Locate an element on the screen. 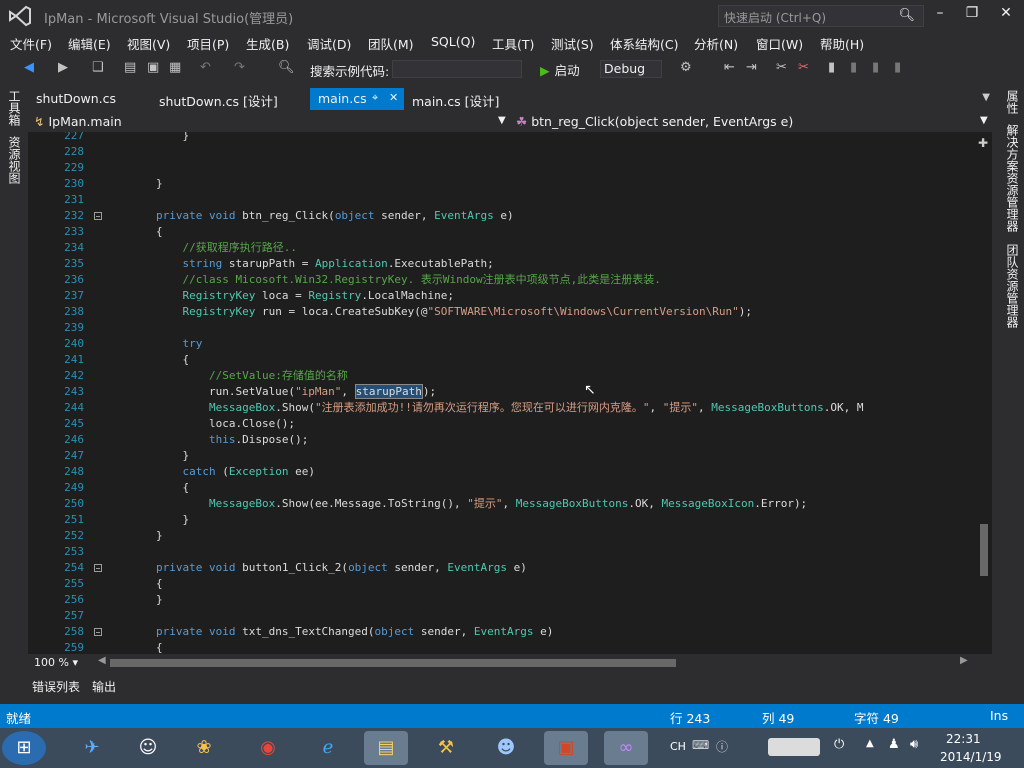  search-samples-combo is located at coordinates (457, 69).